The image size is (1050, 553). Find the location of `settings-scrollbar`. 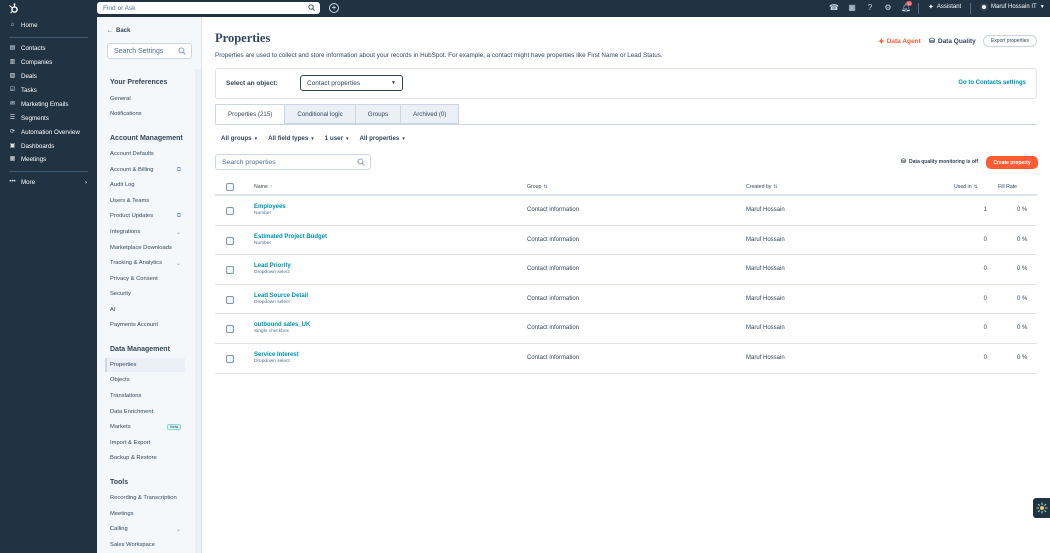

settings-scrollbar is located at coordinates (198, 311).